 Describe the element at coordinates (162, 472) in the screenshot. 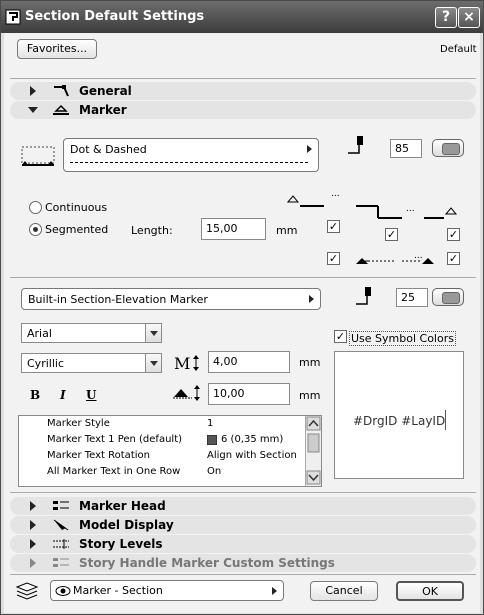

I see `list-item: All Marker Text in One Row On` at that location.